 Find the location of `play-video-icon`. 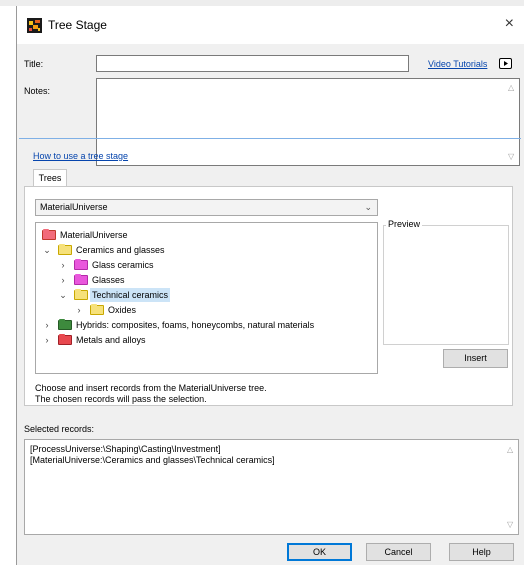

play-video-icon is located at coordinates (505, 63).